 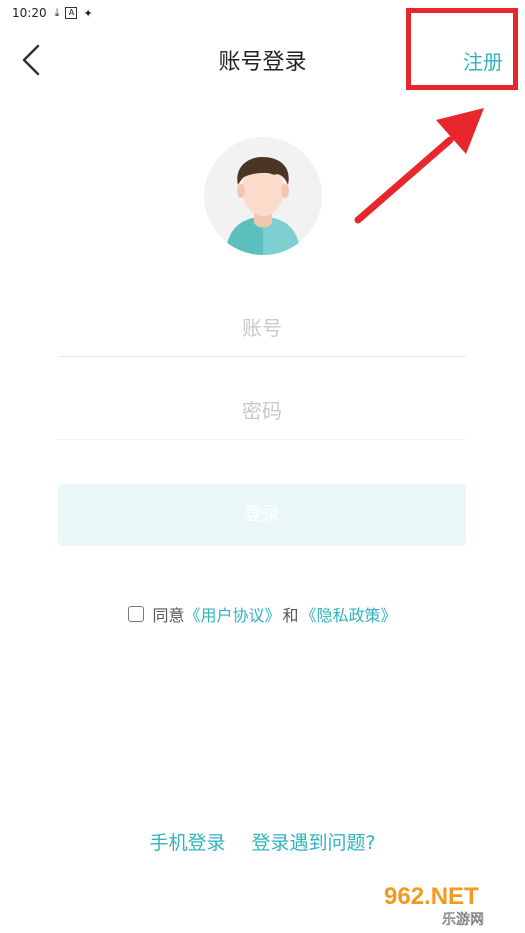 I want to click on annotation-arrow-icon, so click(x=419, y=166).